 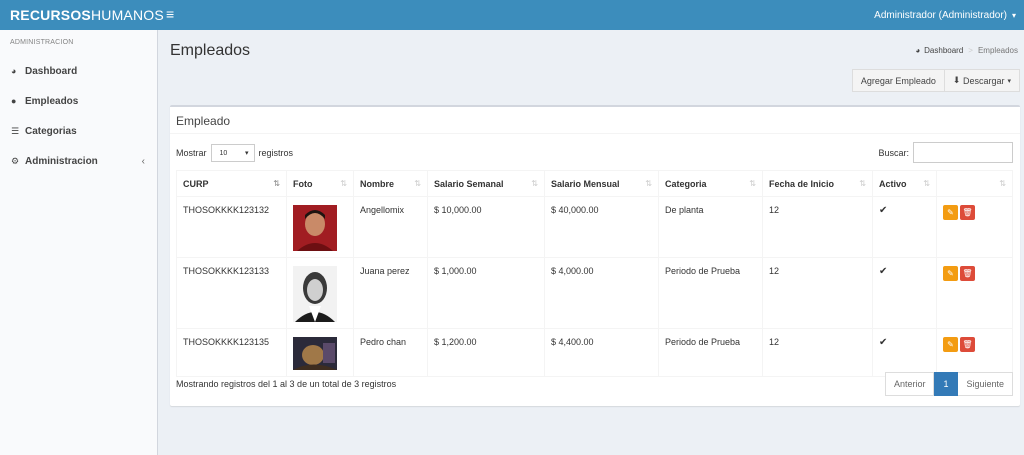 What do you see at coordinates (963, 152) in the screenshot?
I see `search-input` at bounding box center [963, 152].